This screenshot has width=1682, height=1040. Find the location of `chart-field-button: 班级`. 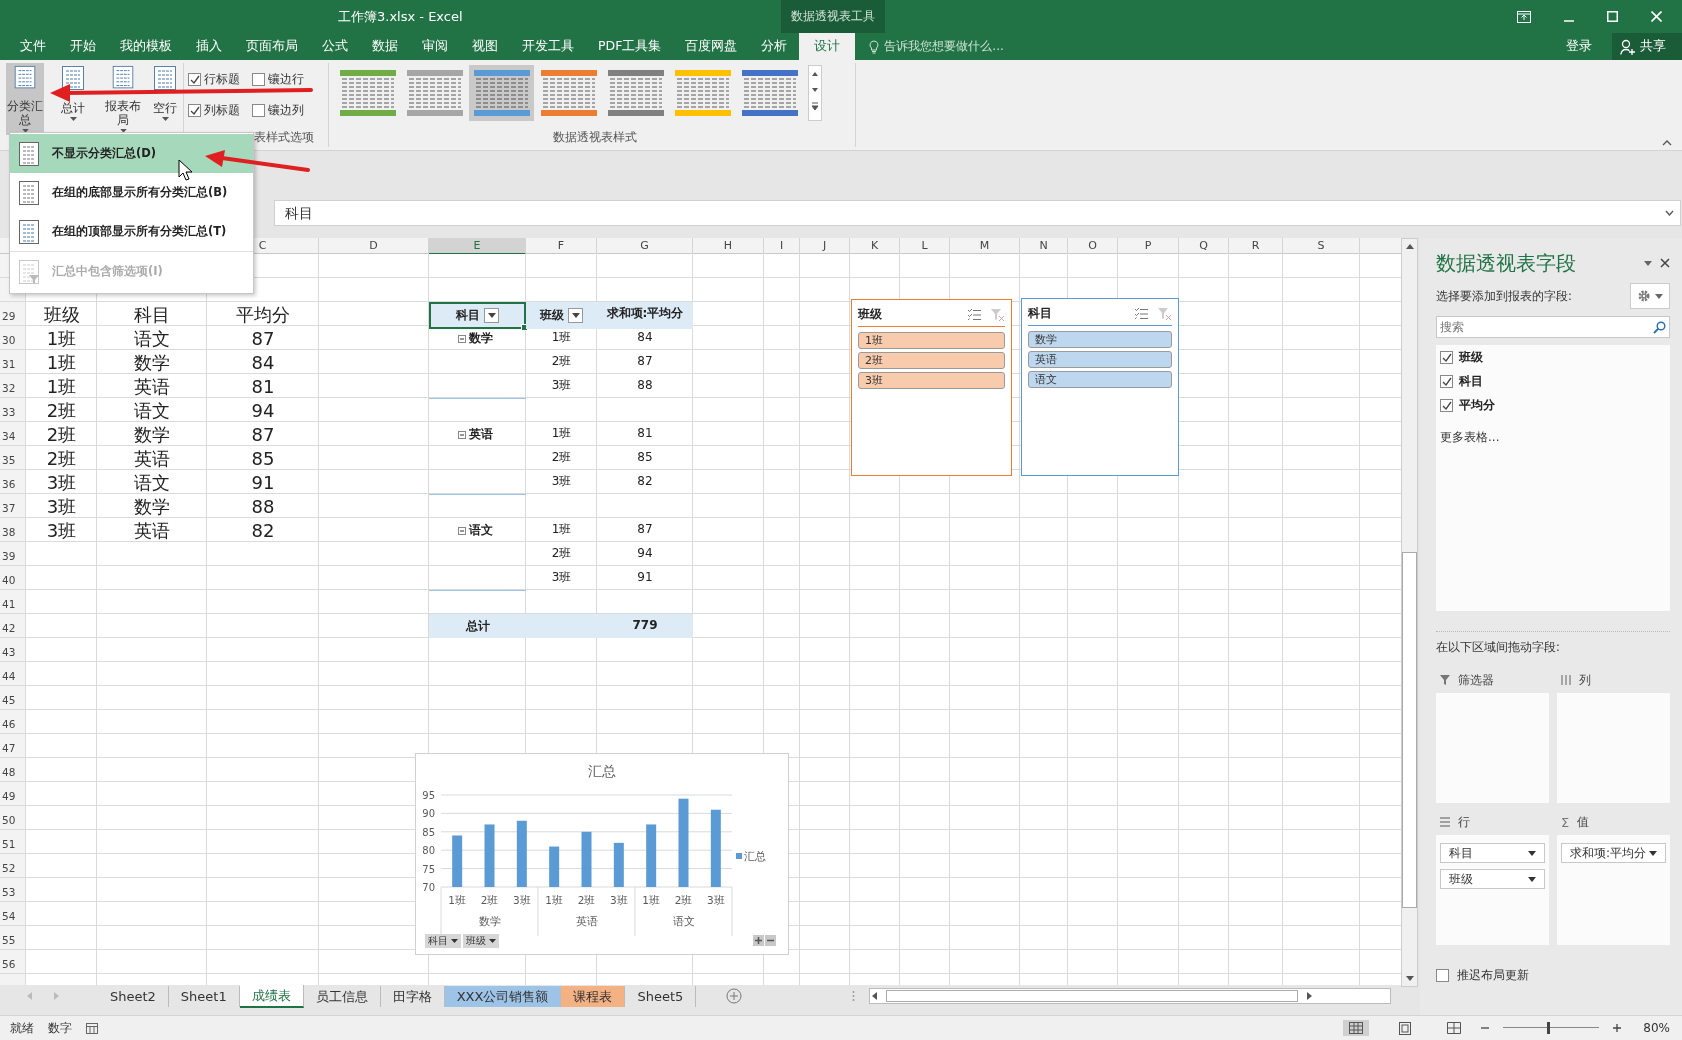

chart-field-button: 班级 is located at coordinates (481, 941).